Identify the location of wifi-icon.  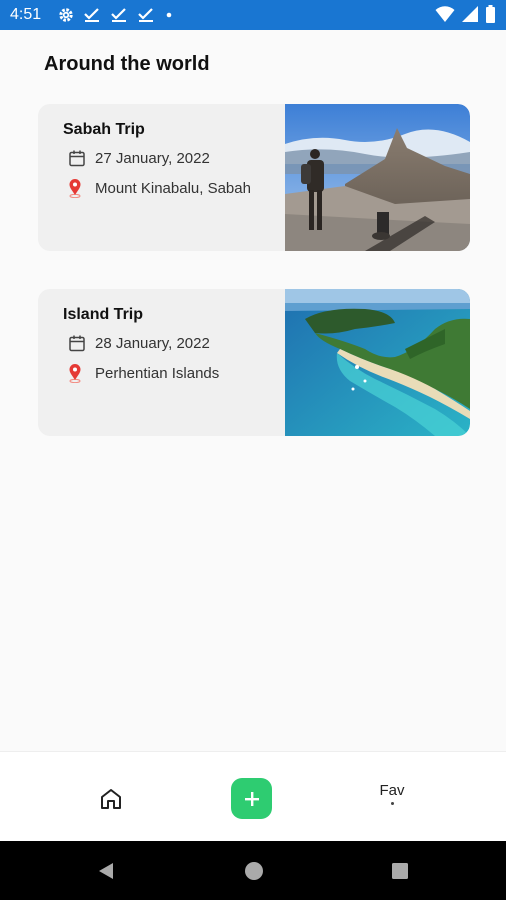
(445, 14).